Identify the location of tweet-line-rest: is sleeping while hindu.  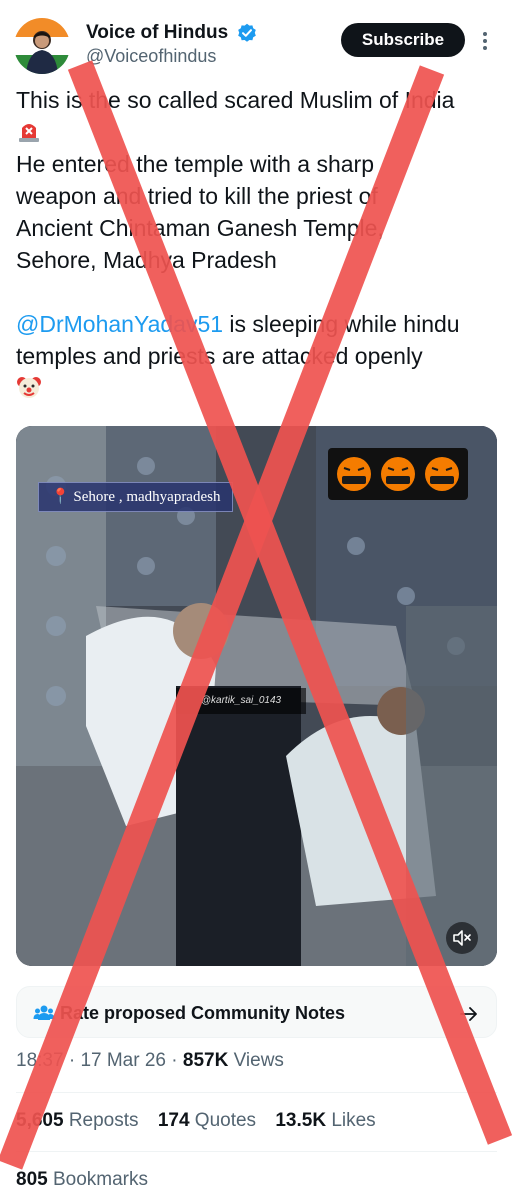
(341, 324).